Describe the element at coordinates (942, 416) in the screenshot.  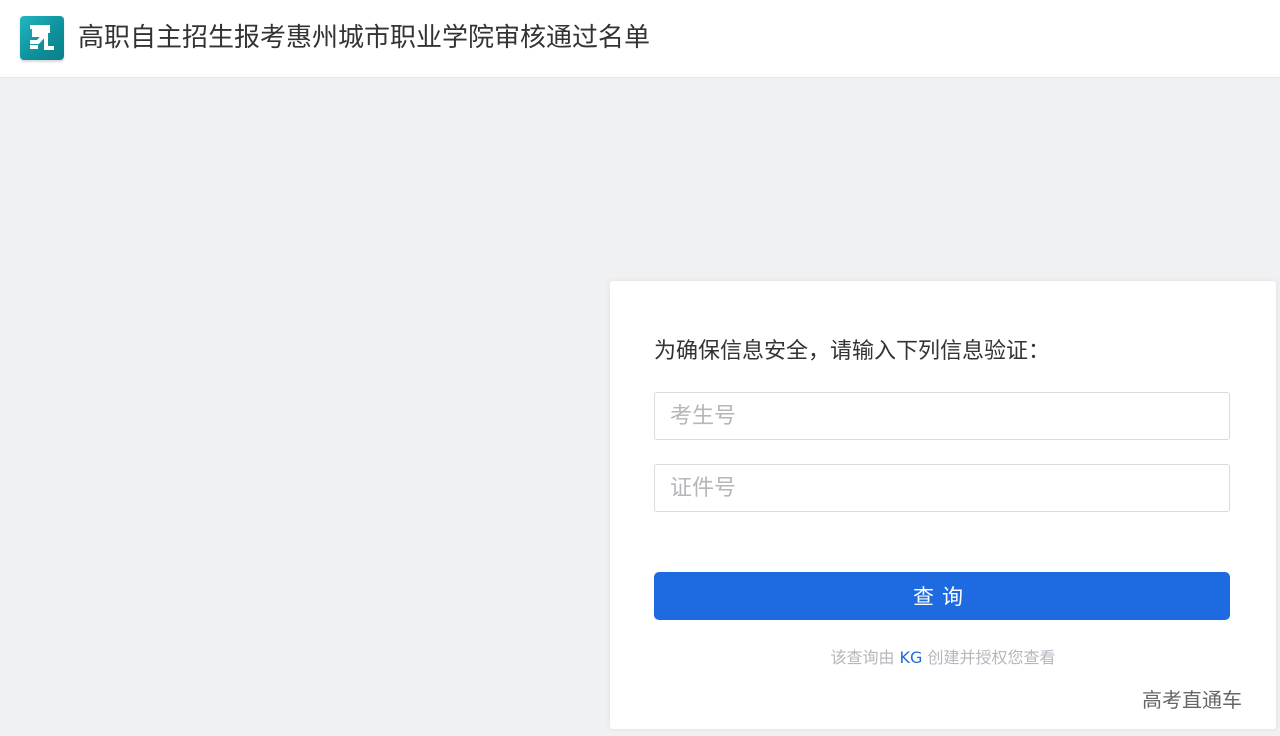
I see `candidate-number-input` at that location.